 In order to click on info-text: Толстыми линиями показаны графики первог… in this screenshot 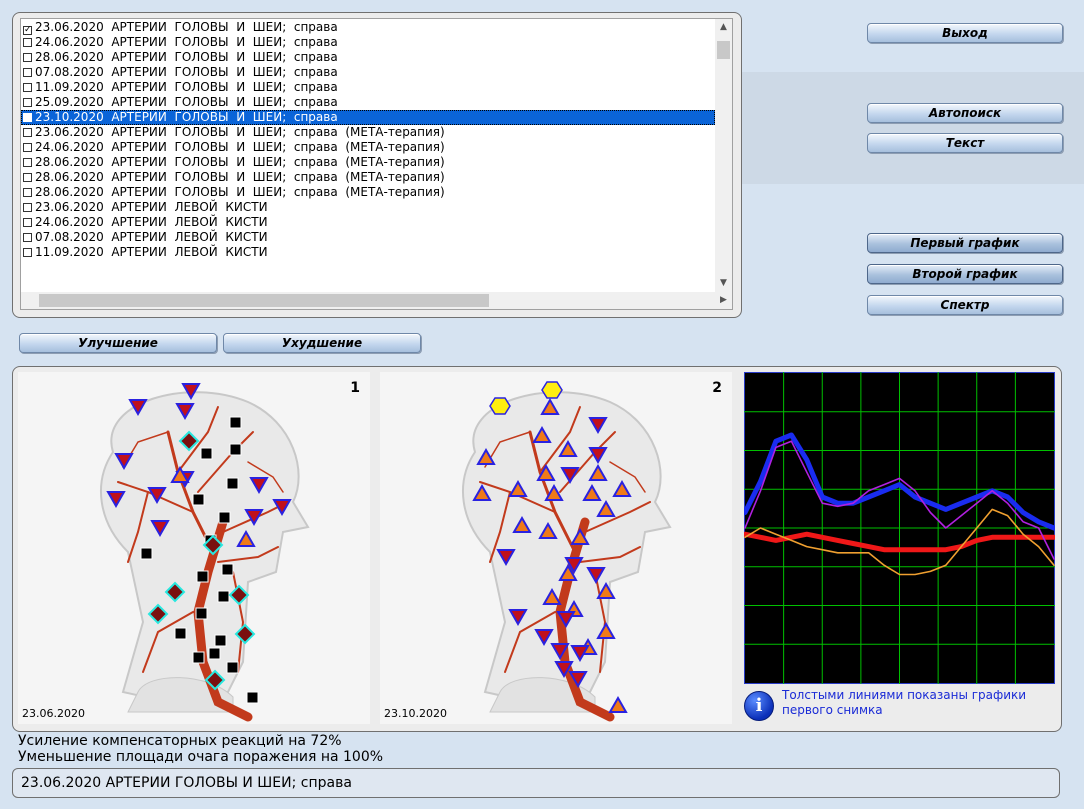, I will do `click(904, 702)`.